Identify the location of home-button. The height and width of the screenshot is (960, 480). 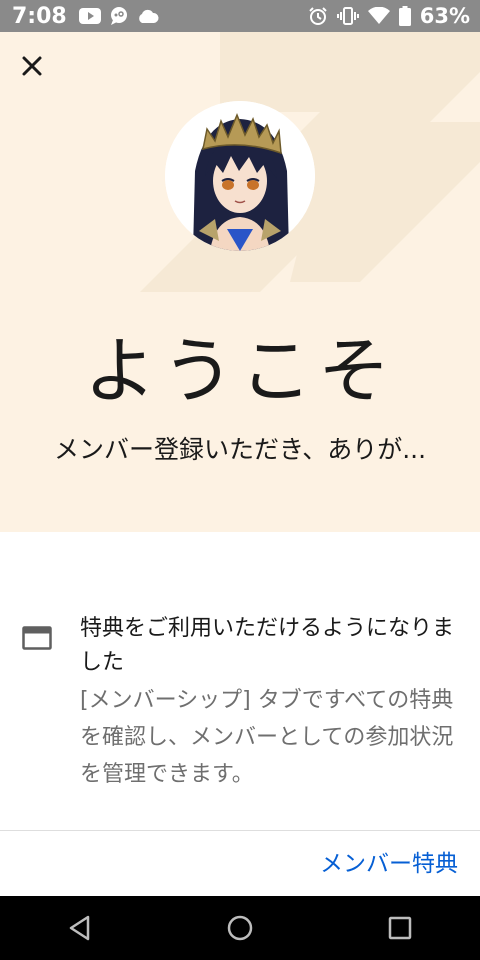
(240, 928).